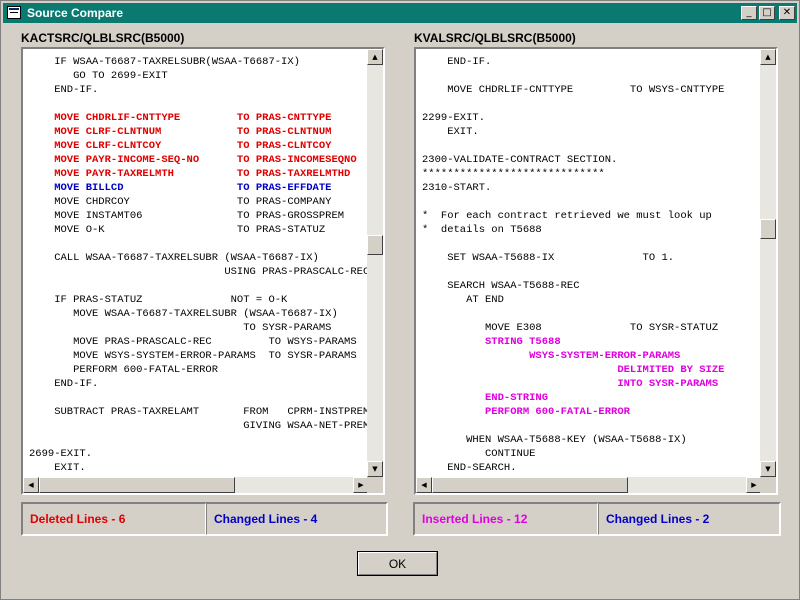 The width and height of the screenshot is (800, 600). I want to click on code-line: DELIMITED BY SIZE, so click(573, 370).